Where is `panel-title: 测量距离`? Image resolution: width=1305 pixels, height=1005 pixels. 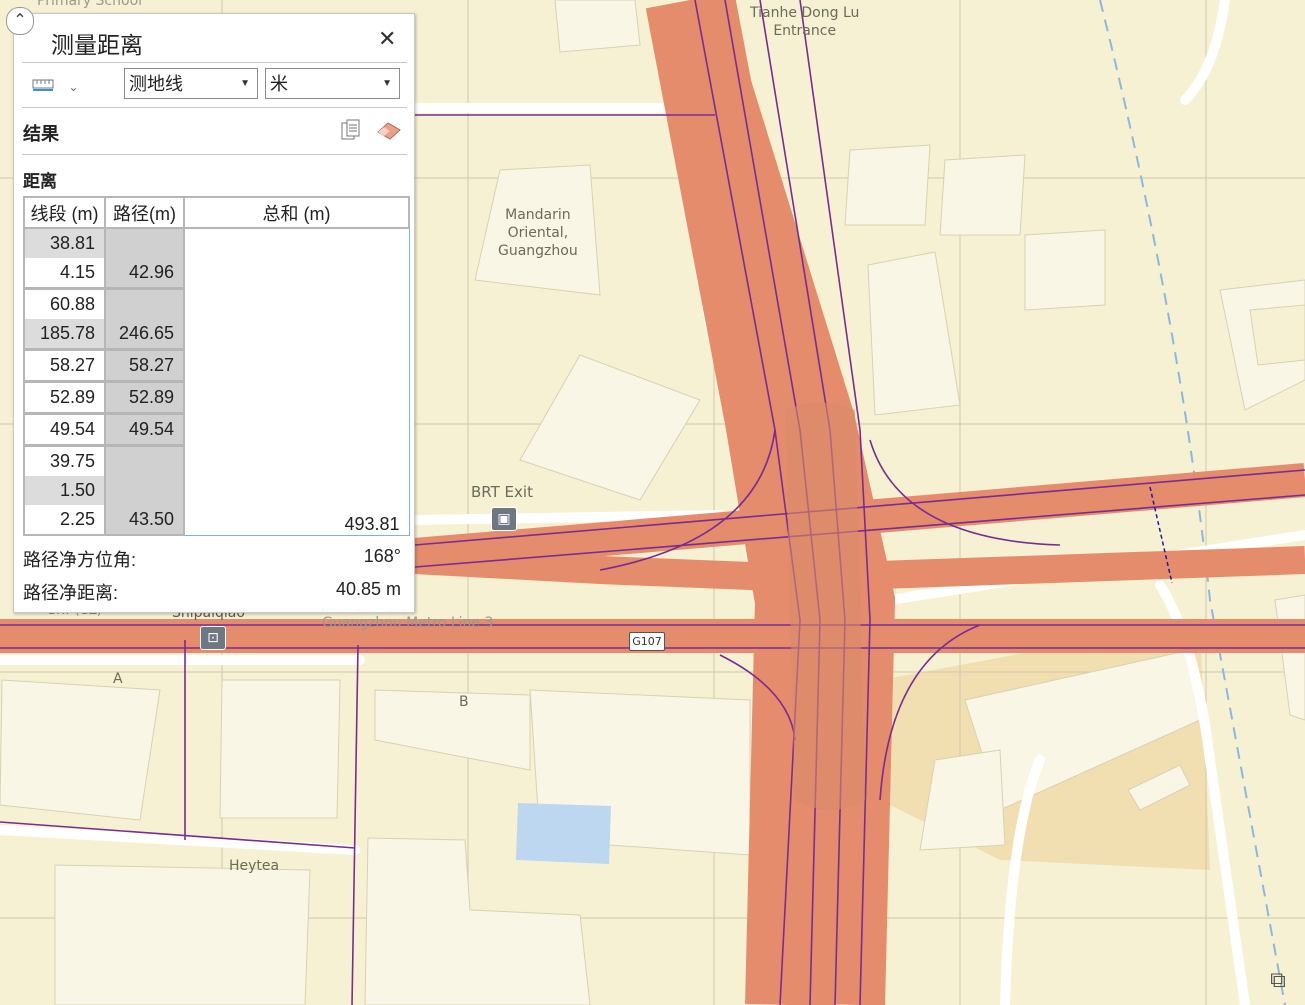 panel-title: 测量距离 is located at coordinates (97, 45).